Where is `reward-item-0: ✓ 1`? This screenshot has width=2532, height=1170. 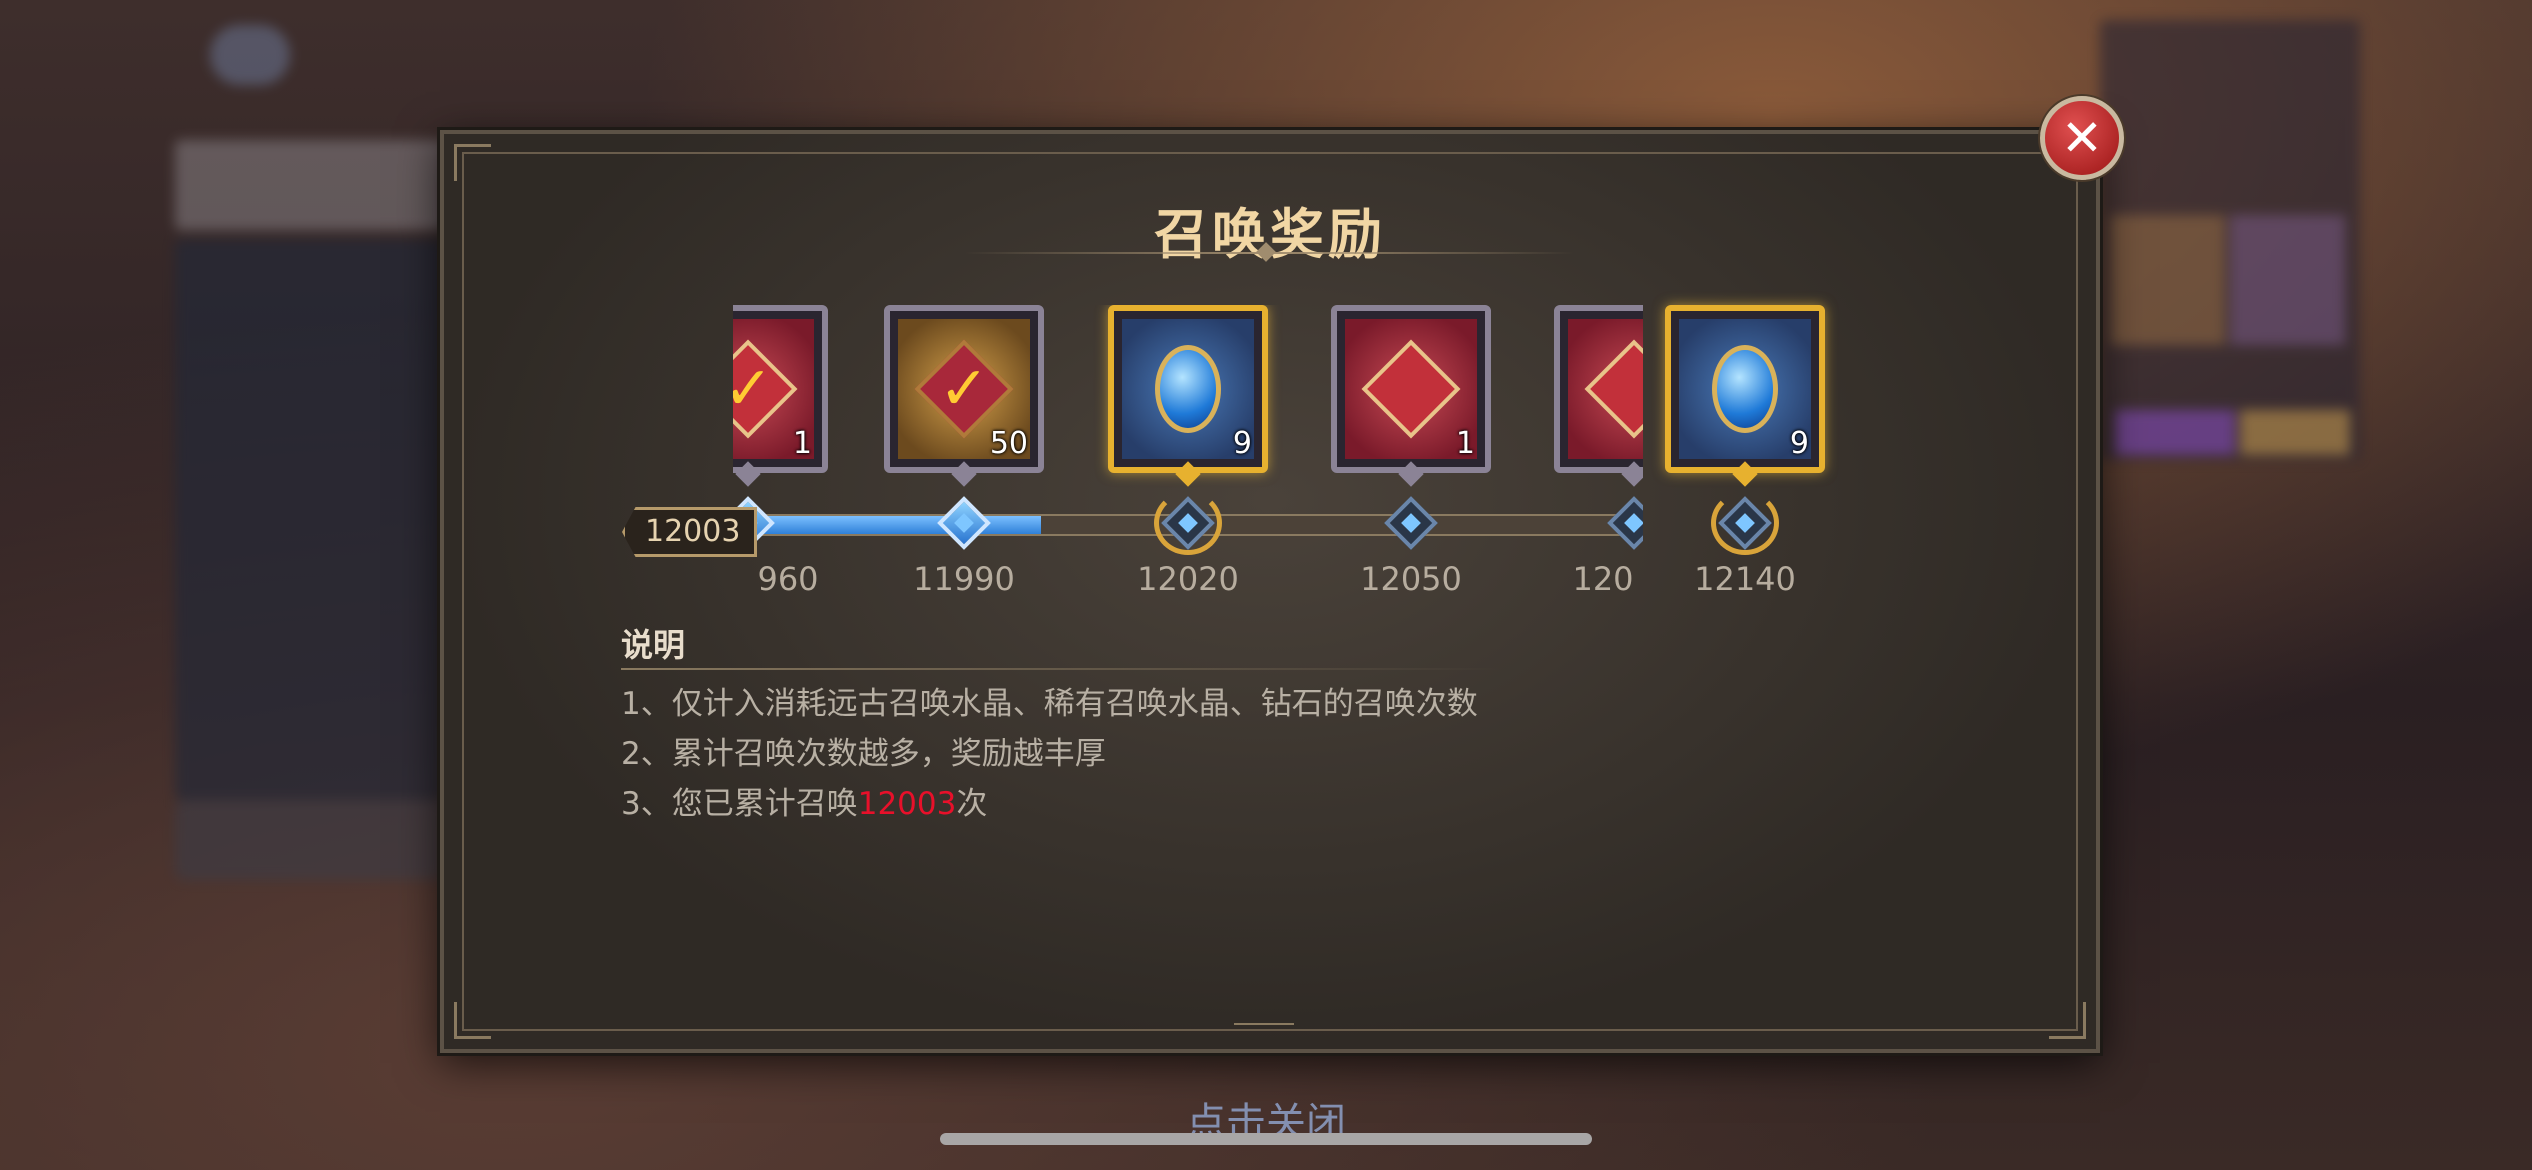
reward-item-0: ✓ 1 is located at coordinates (780, 396).